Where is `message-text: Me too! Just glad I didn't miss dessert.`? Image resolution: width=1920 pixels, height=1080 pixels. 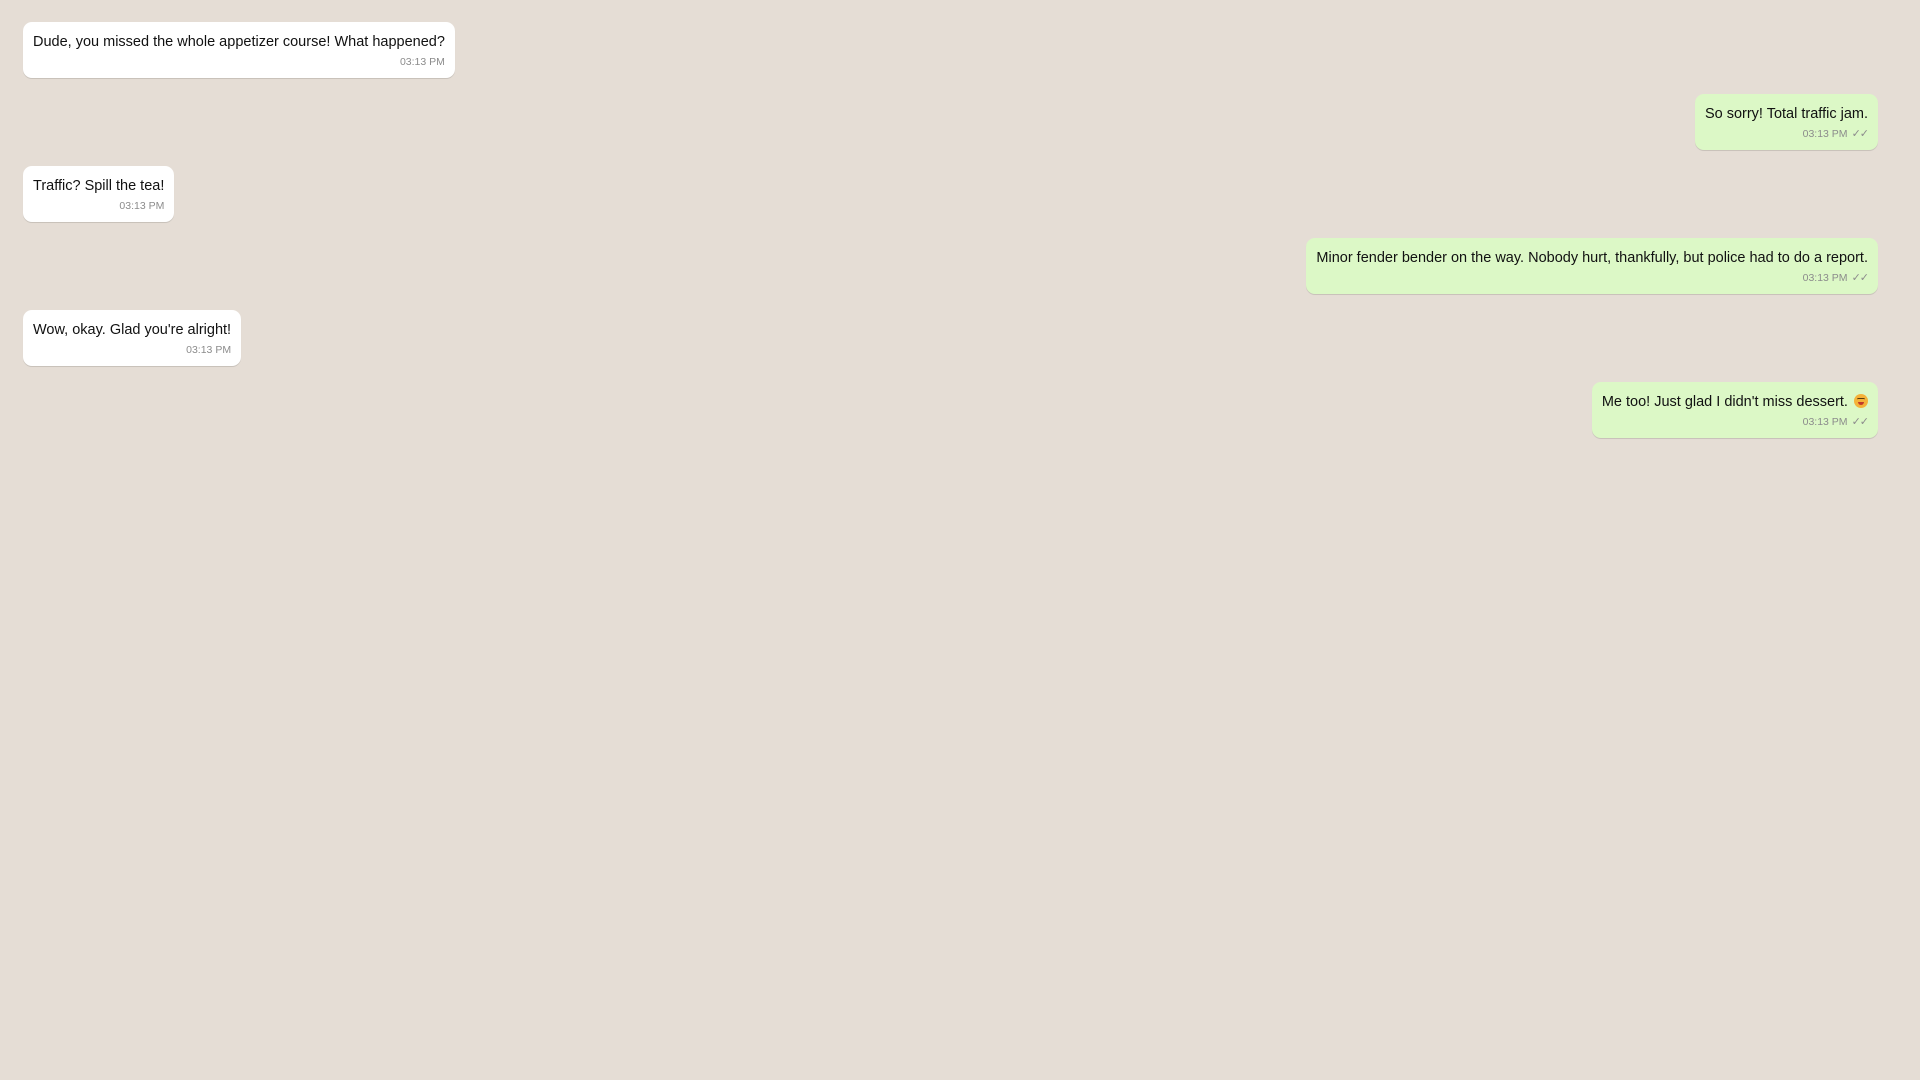
message-text: Me too! Just glad I didn't miss dessert. is located at coordinates (1724, 402).